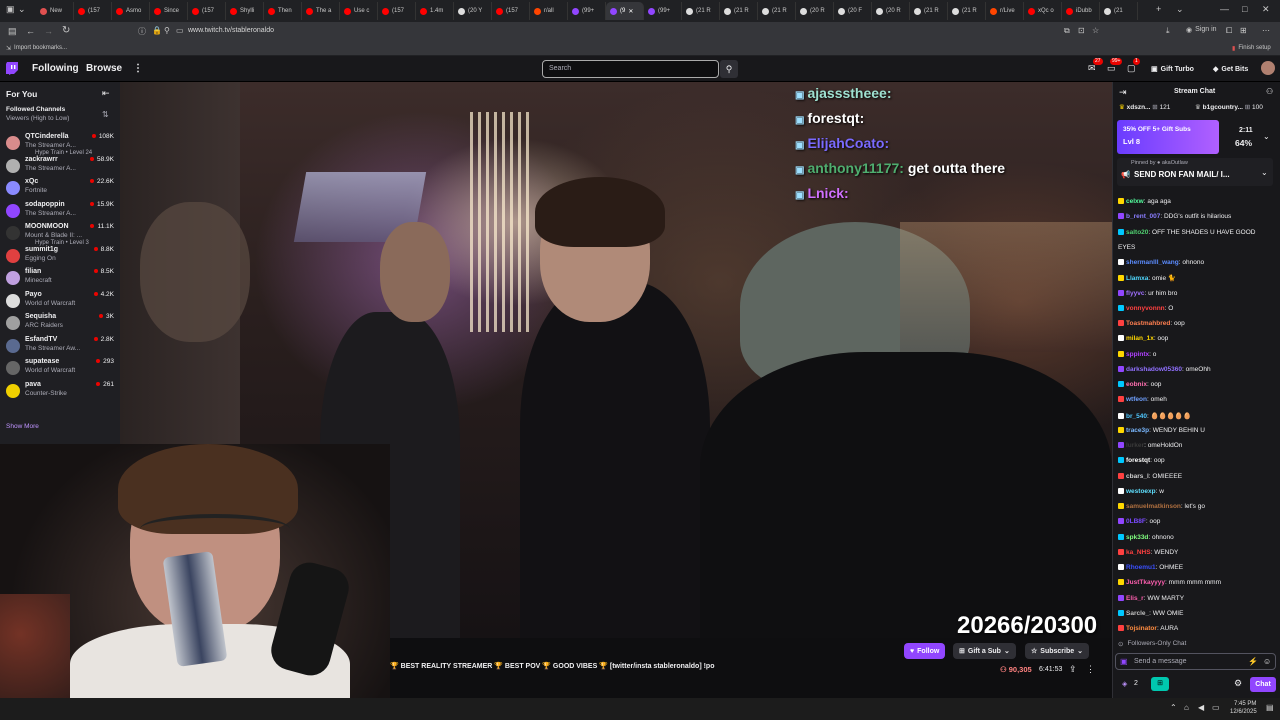 The image size is (1280, 720). What do you see at coordinates (1067, 31) in the screenshot?
I see `pip-icon: ⧉` at bounding box center [1067, 31].